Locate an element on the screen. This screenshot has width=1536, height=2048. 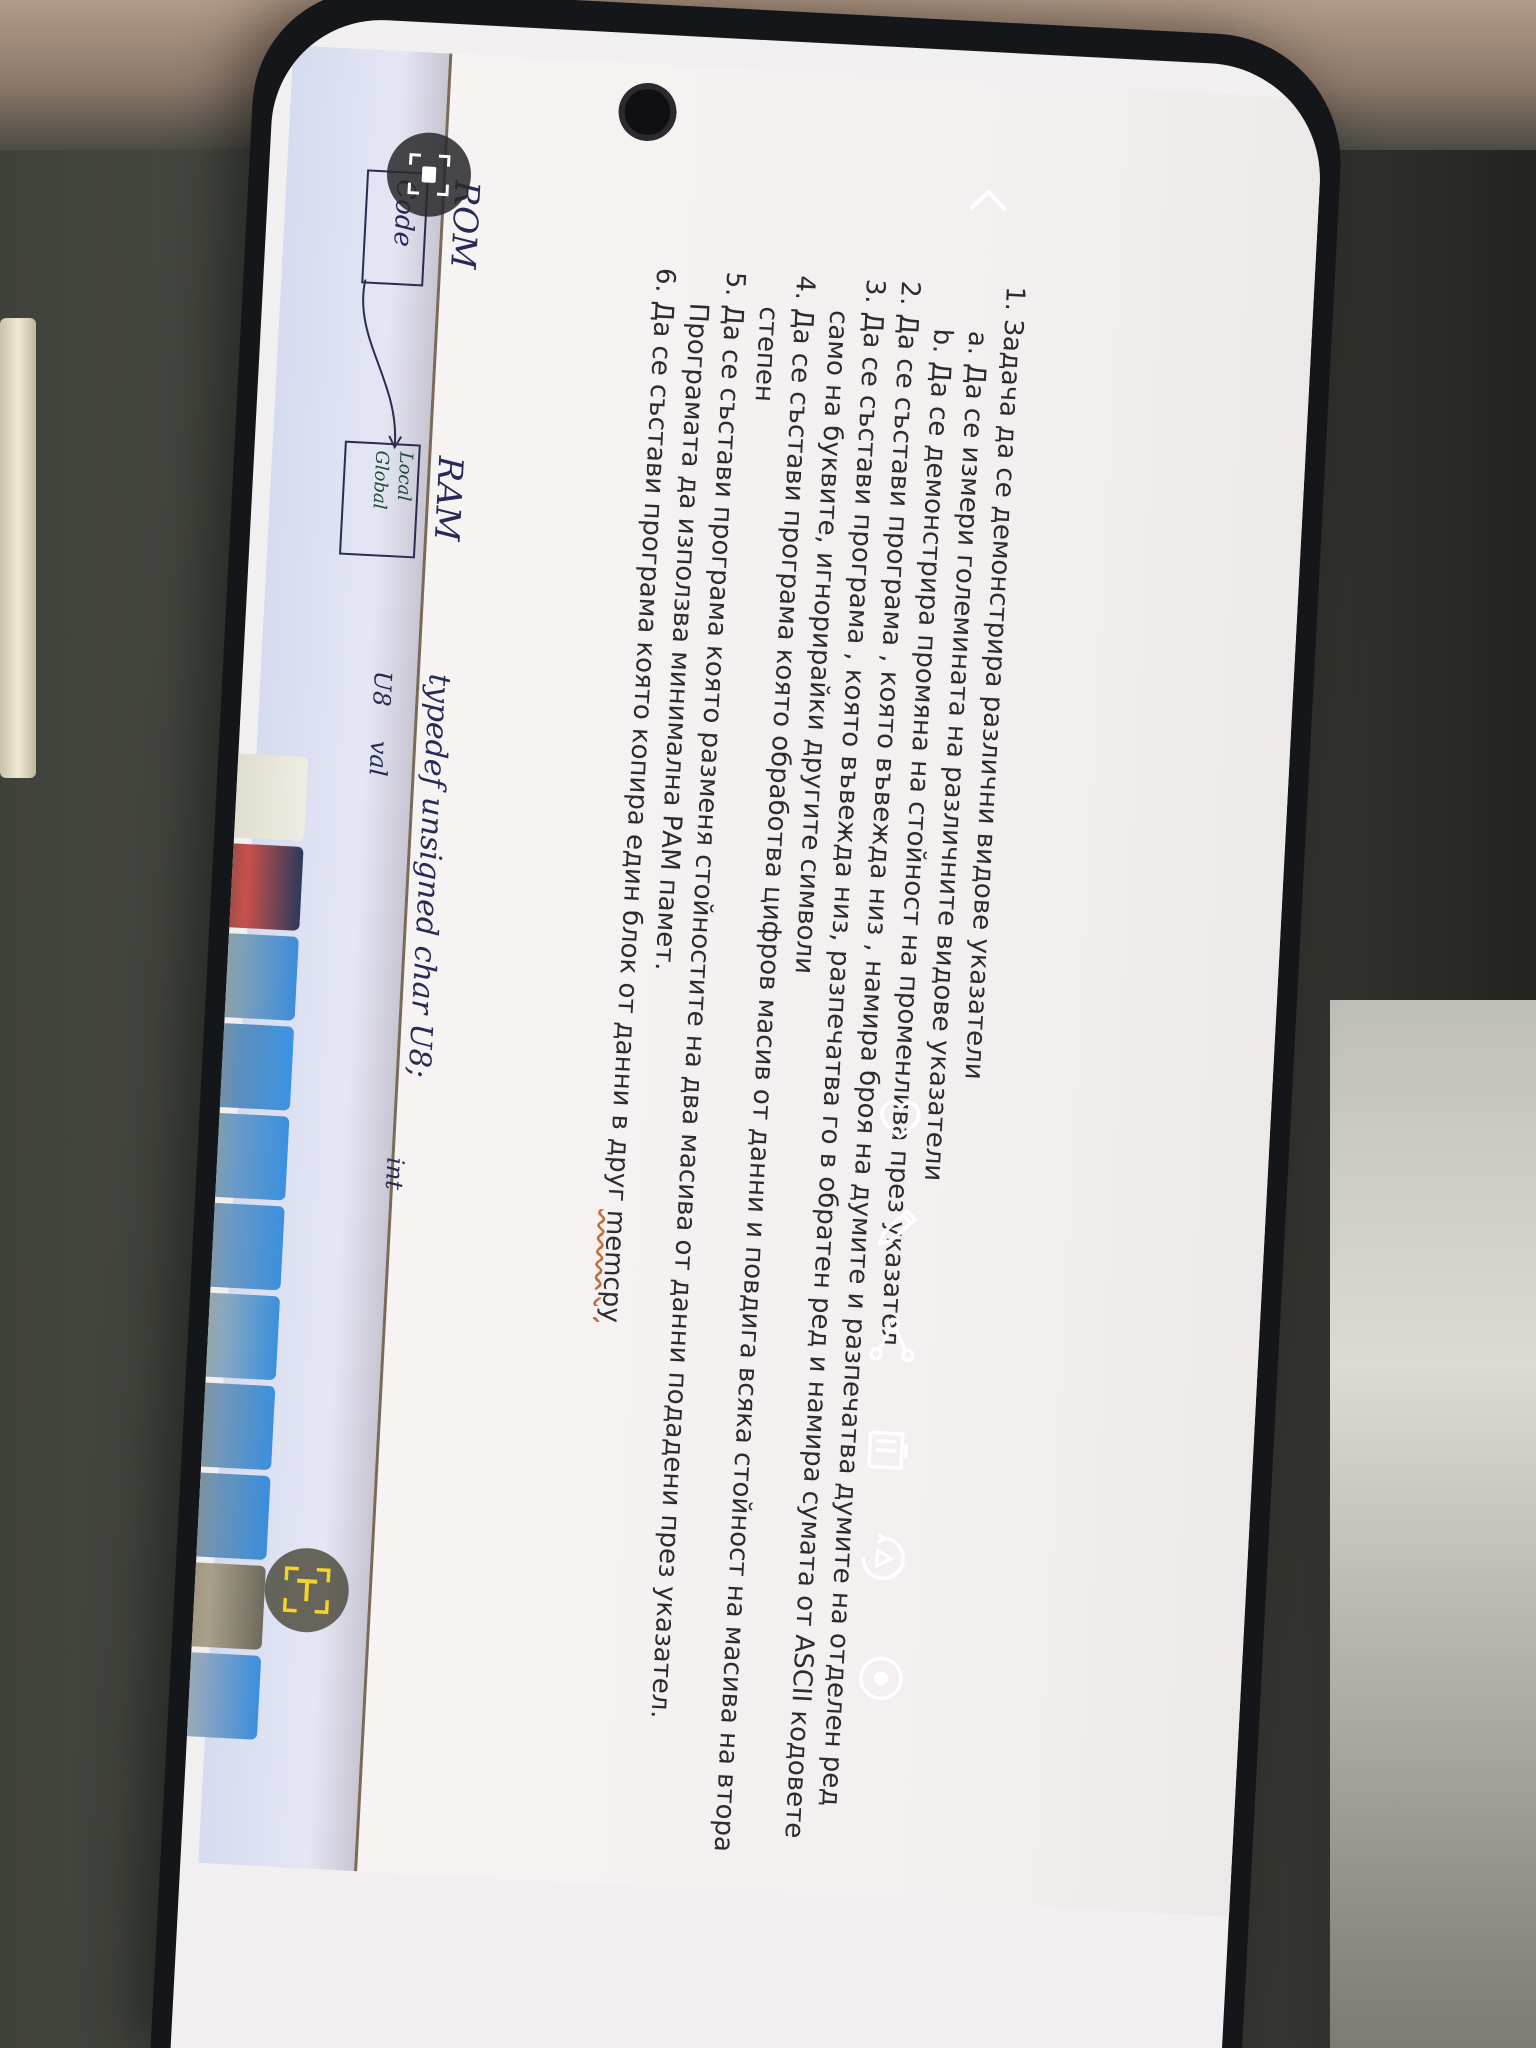
handwritten-local: Local is located at coordinates (404, 476).